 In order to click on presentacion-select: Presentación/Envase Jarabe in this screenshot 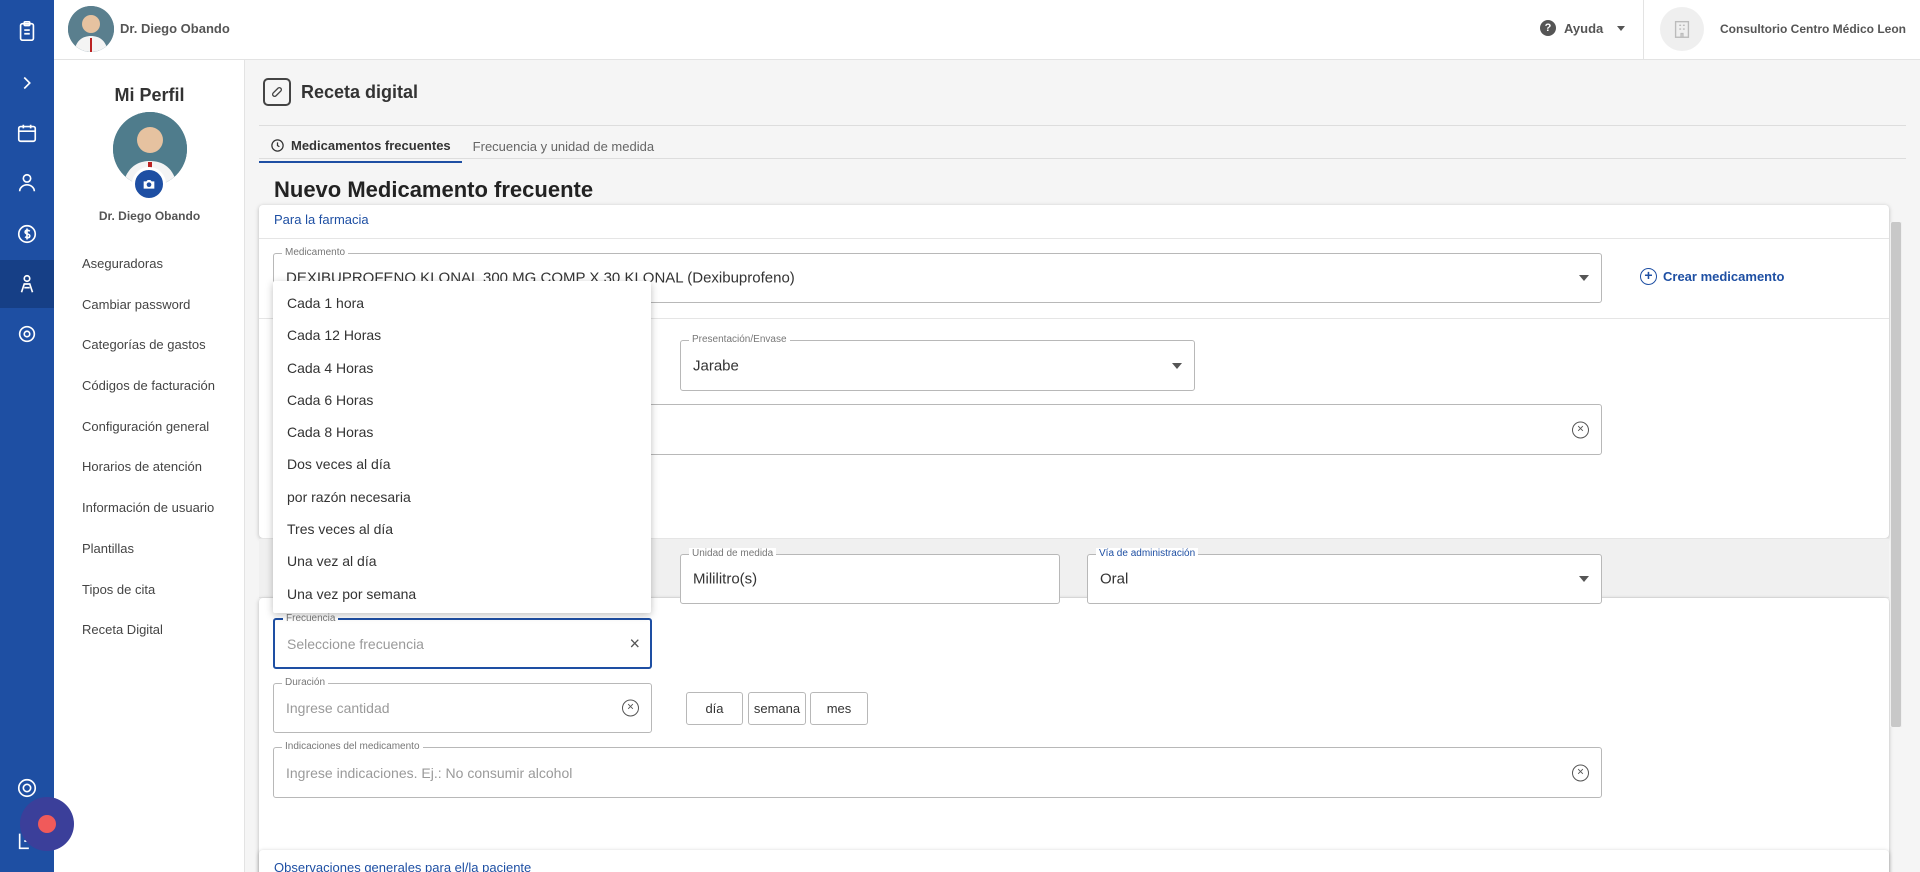, I will do `click(937, 362)`.